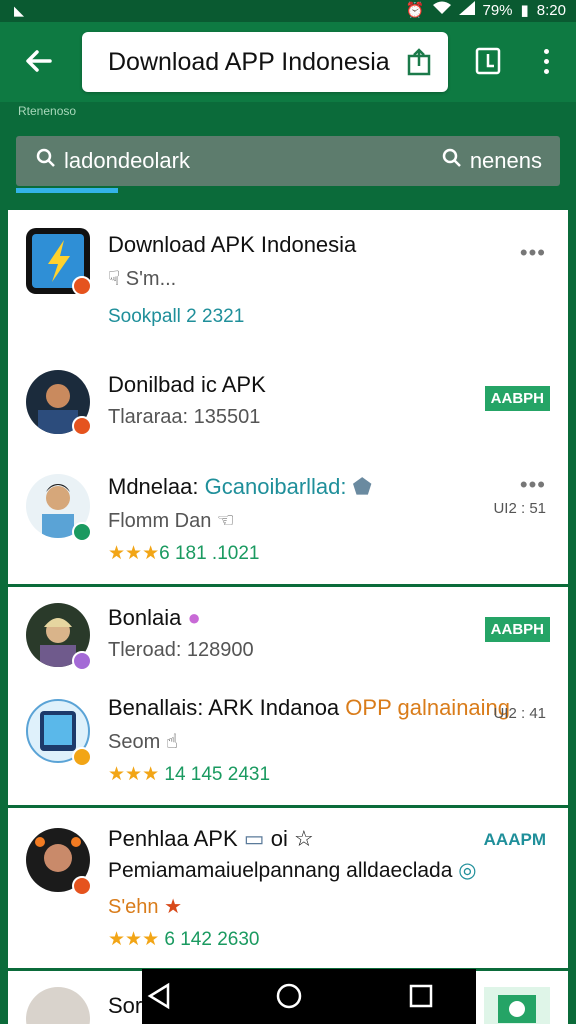 The width and height of the screenshot is (576, 1024). What do you see at coordinates (467, 870) in the screenshot?
I see `tag-icon: ◎` at bounding box center [467, 870].